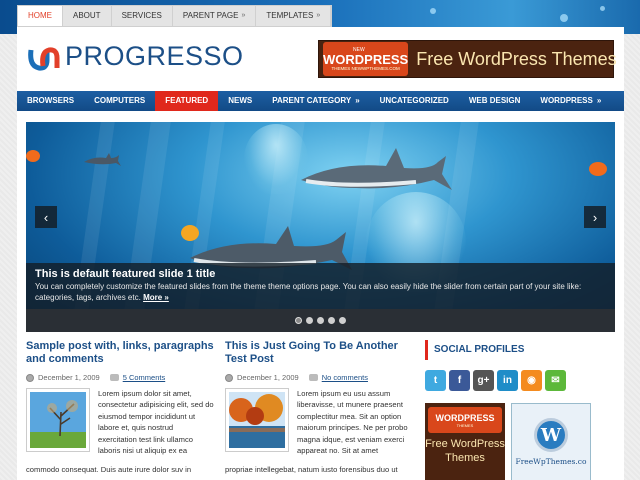 This screenshot has height=480, width=640. What do you see at coordinates (366, 59) in the screenshot?
I see `banner-badge: NEW WORDPRESS THEMES NEWWPTHEMES.COM` at bounding box center [366, 59].